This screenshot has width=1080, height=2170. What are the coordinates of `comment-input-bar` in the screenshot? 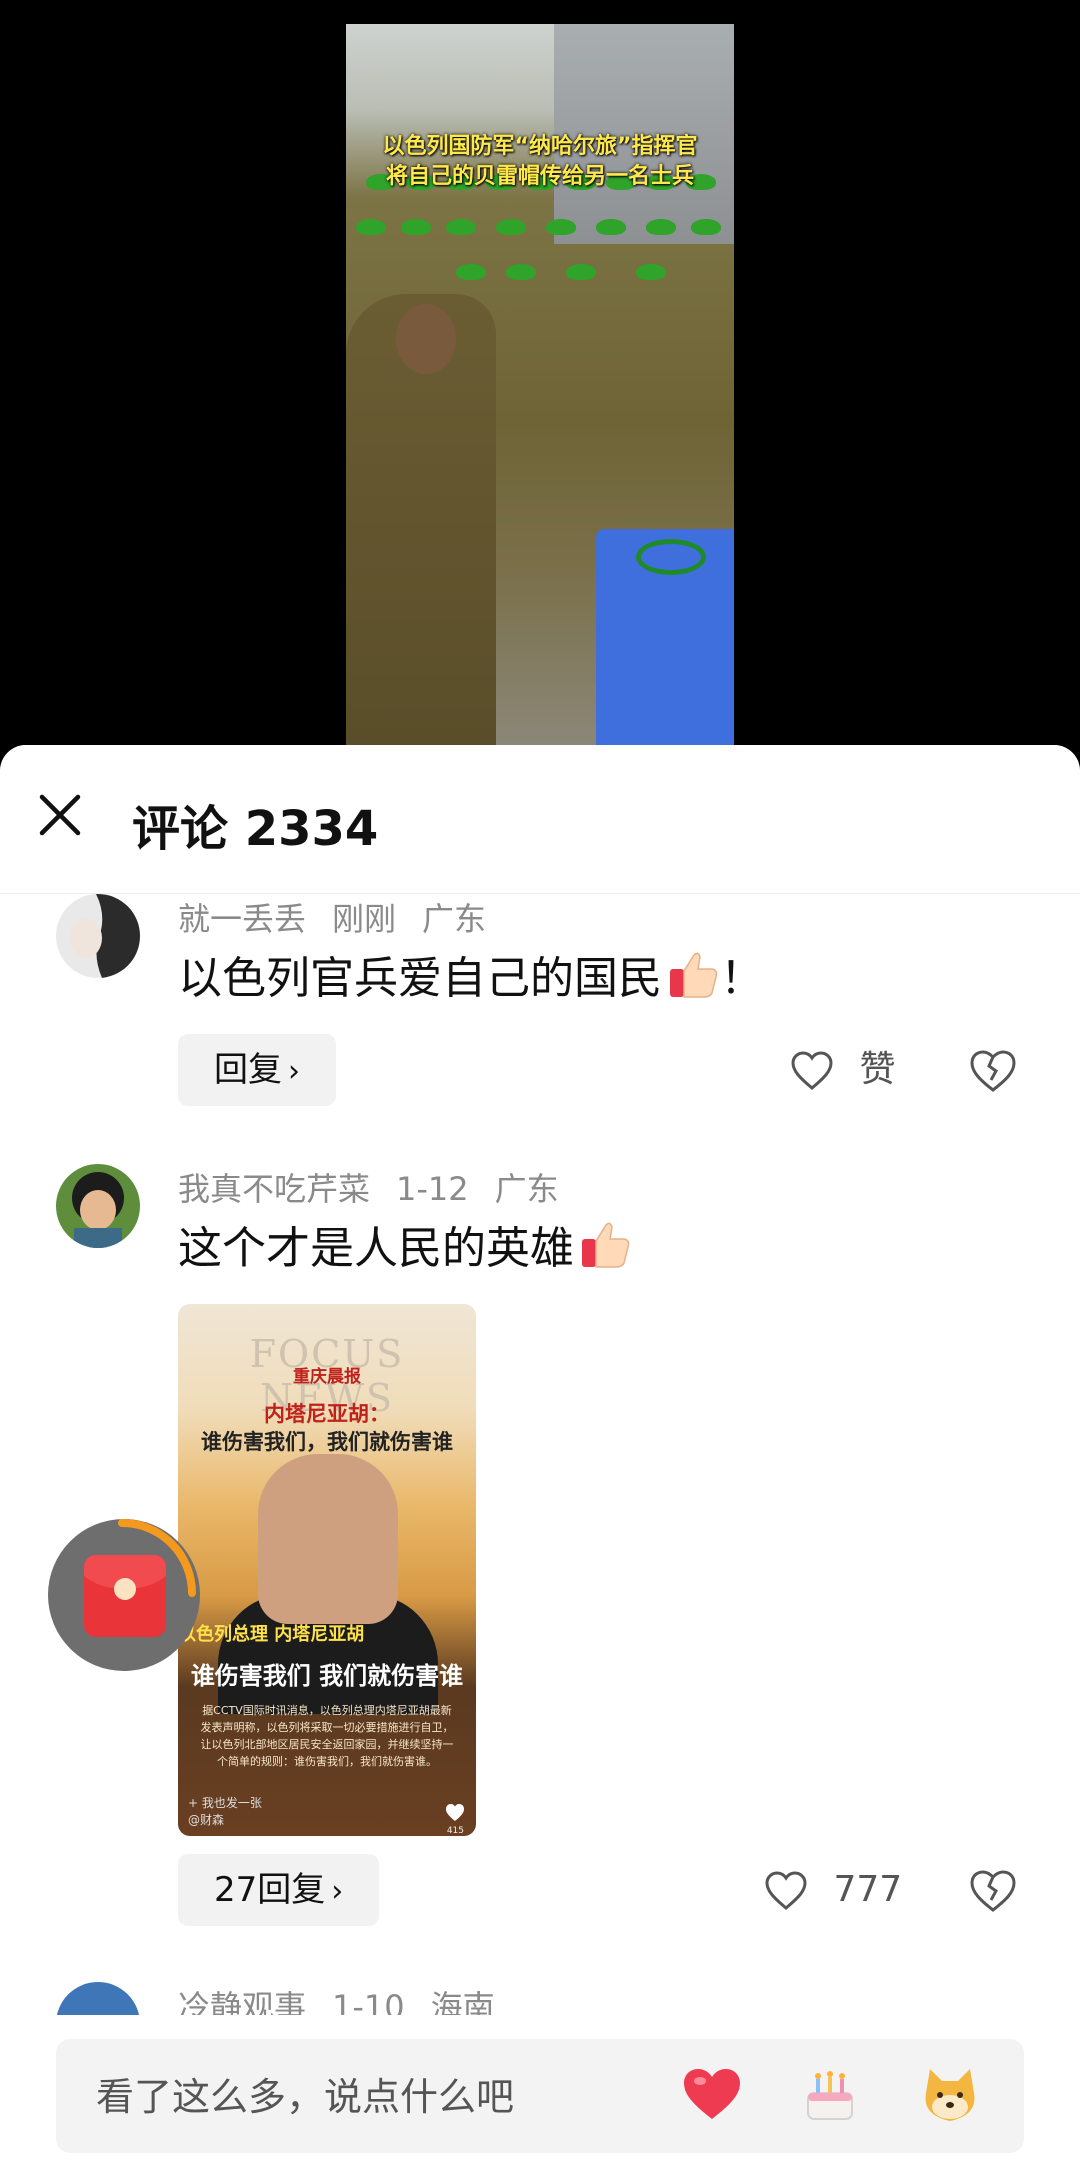 It's located at (540, 2097).